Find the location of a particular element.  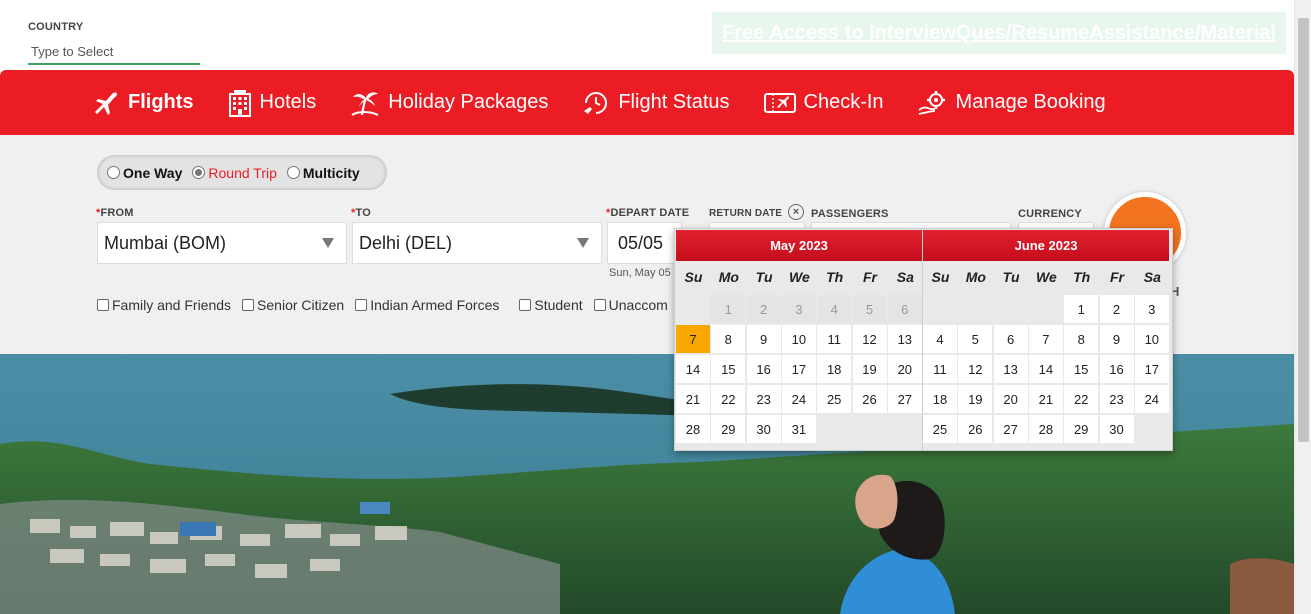

to-select: Delhi (DEL) is located at coordinates (477, 243).